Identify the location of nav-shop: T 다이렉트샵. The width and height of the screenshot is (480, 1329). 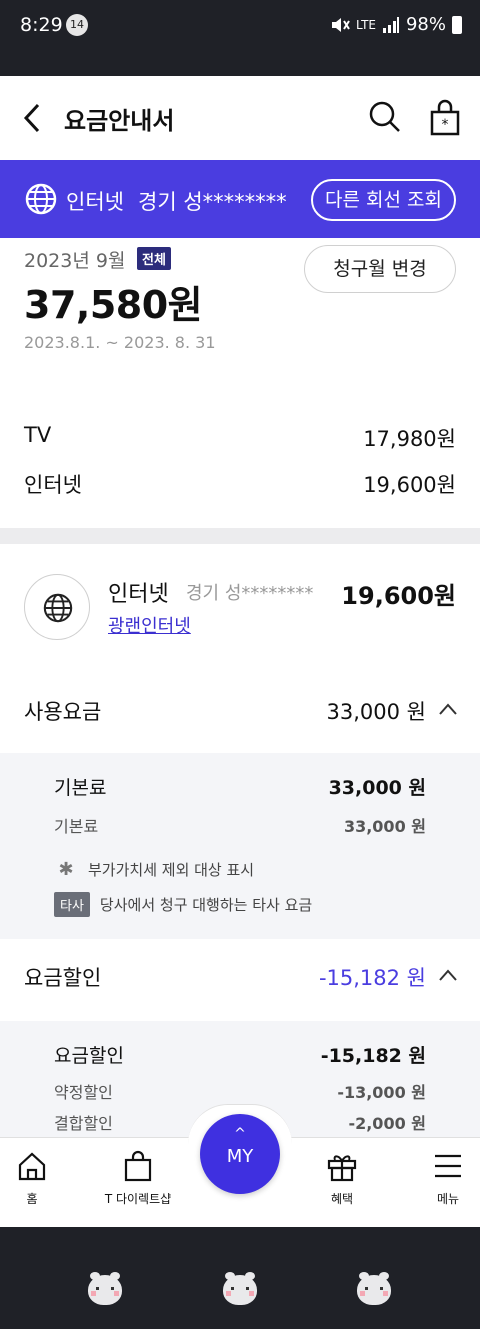
(138, 1178).